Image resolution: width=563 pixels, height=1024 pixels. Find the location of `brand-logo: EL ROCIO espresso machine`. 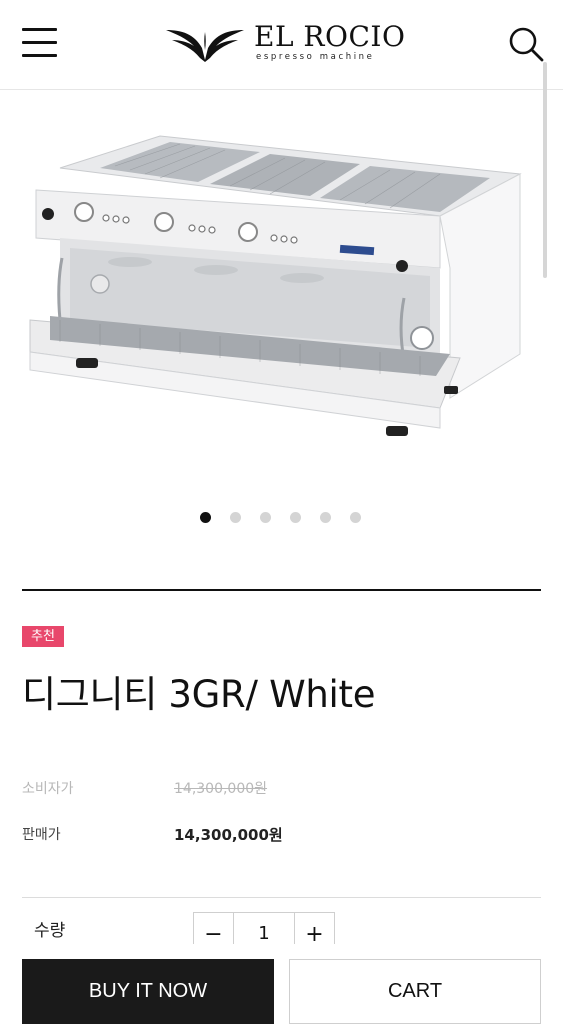

brand-logo: EL ROCIO espresso machine is located at coordinates (285, 44).